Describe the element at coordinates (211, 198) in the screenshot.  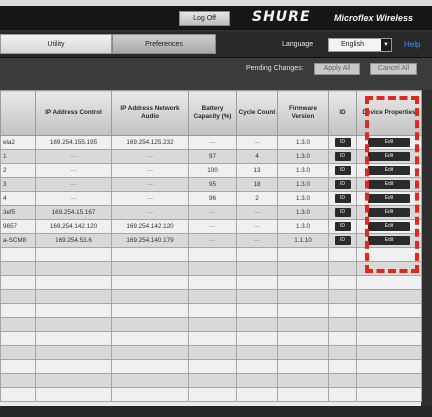
I see `table-row: 4 --- --- 96 2 1.3.0 ID Edit` at that location.